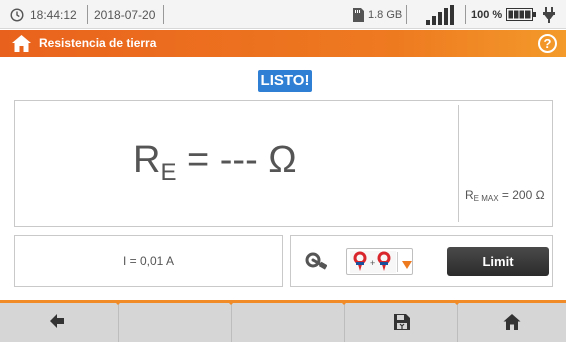 The height and width of the screenshot is (342, 566). I want to click on sd-card-icon, so click(358, 14).